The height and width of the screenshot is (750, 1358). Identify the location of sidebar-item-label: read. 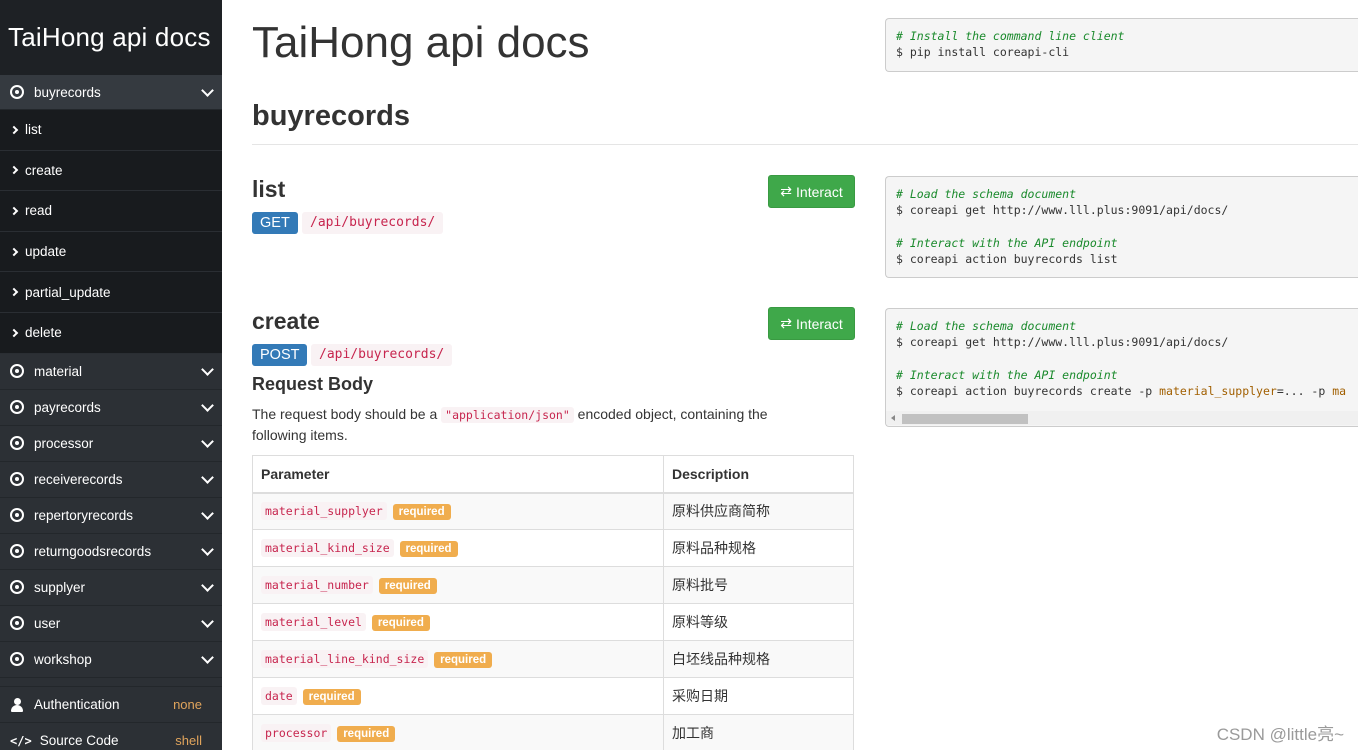
(39, 211).